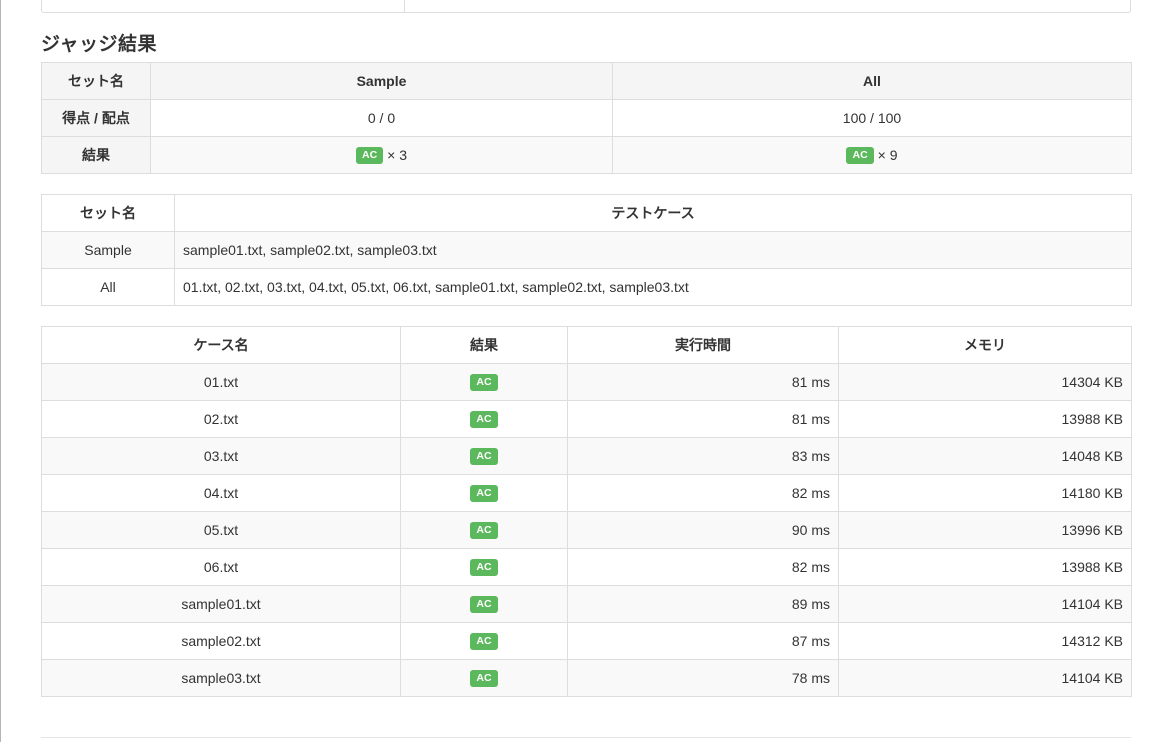 The image size is (1171, 742). What do you see at coordinates (872, 81) in the screenshot?
I see `set-header-all: All` at bounding box center [872, 81].